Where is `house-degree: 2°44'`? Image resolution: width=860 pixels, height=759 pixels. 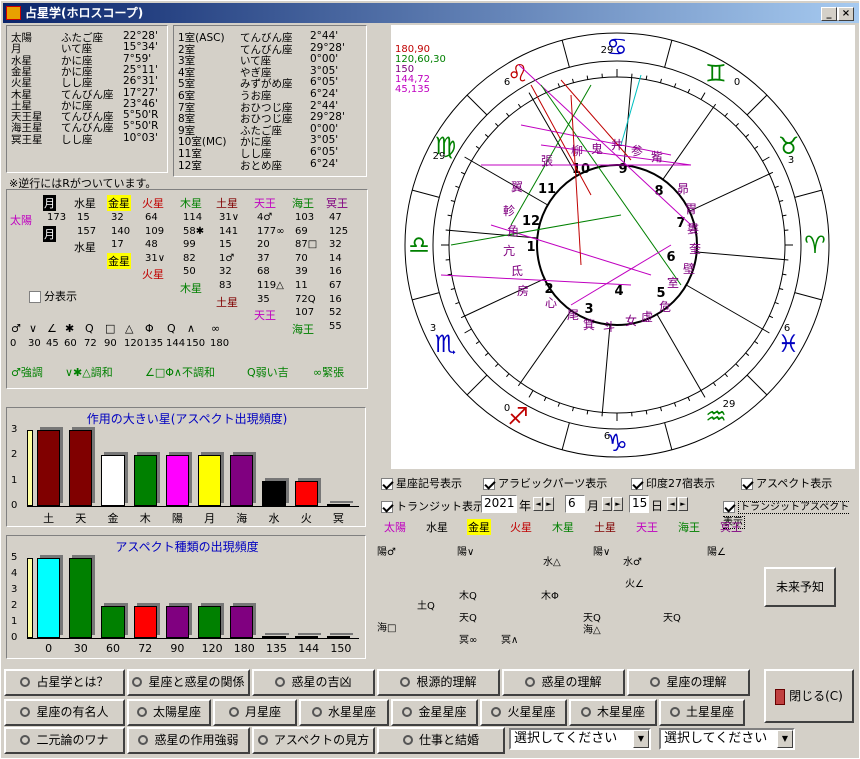
house-degree: 2°44' is located at coordinates (324, 105).